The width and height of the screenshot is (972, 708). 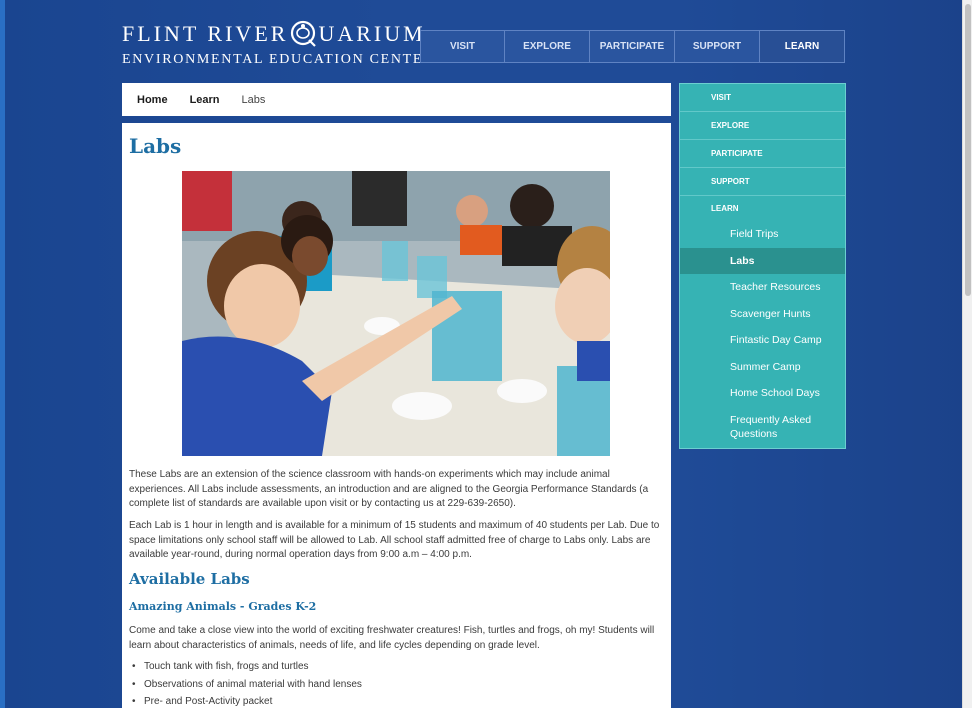 What do you see at coordinates (967, 354) in the screenshot?
I see `page-scrollbar` at bounding box center [967, 354].